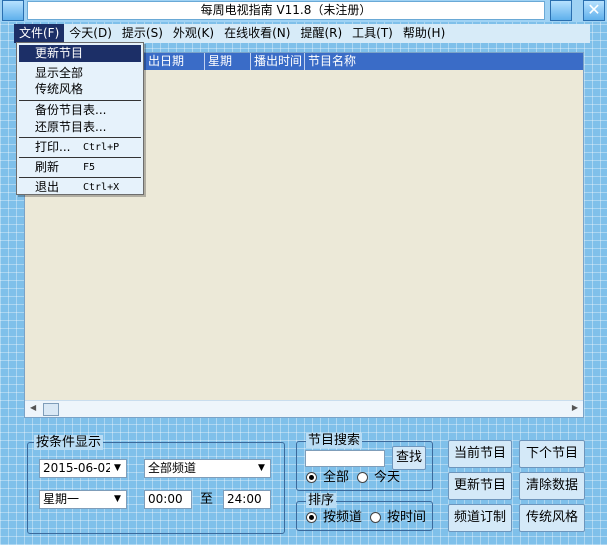  What do you see at coordinates (345, 458) in the screenshot?
I see `search-input` at bounding box center [345, 458].